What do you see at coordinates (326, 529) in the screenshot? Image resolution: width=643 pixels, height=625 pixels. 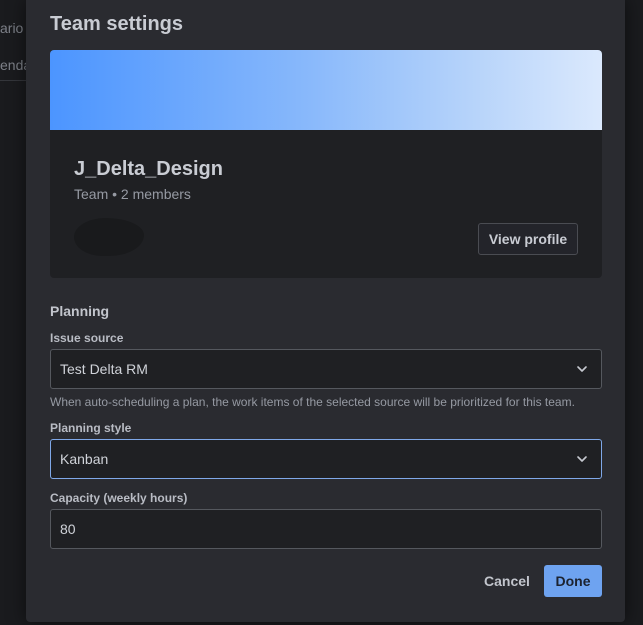 I see `capacity-input` at bounding box center [326, 529].